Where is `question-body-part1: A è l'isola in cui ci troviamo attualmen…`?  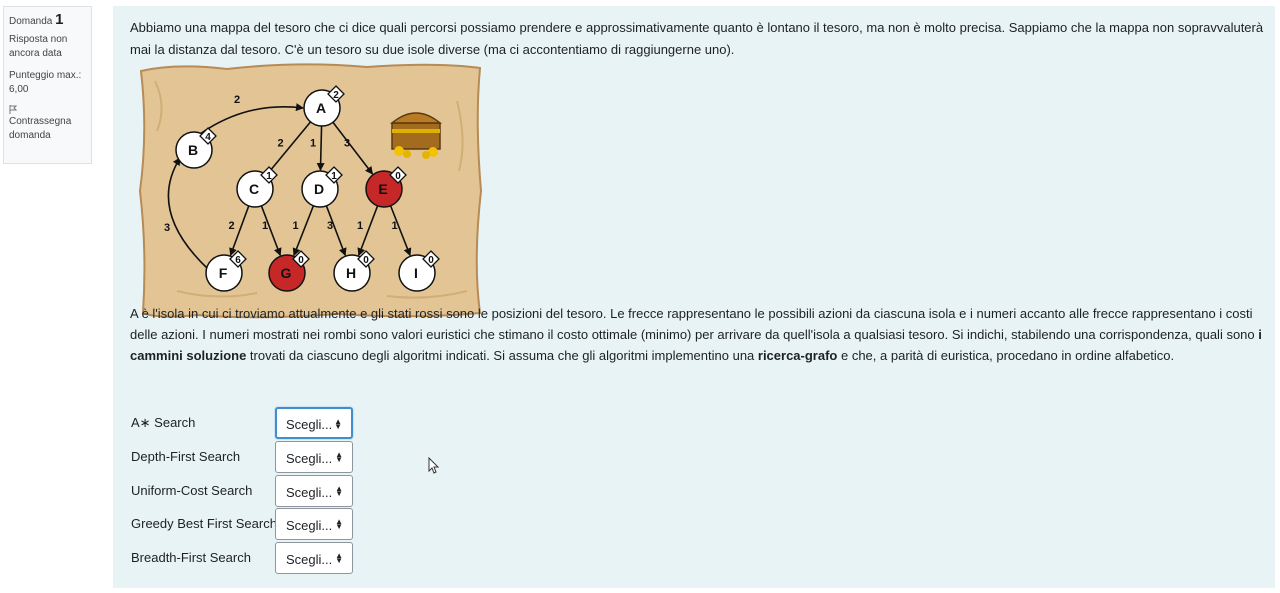 question-body-part1: A è l'isola in cui ci troviamo attualmen… is located at coordinates (694, 324).